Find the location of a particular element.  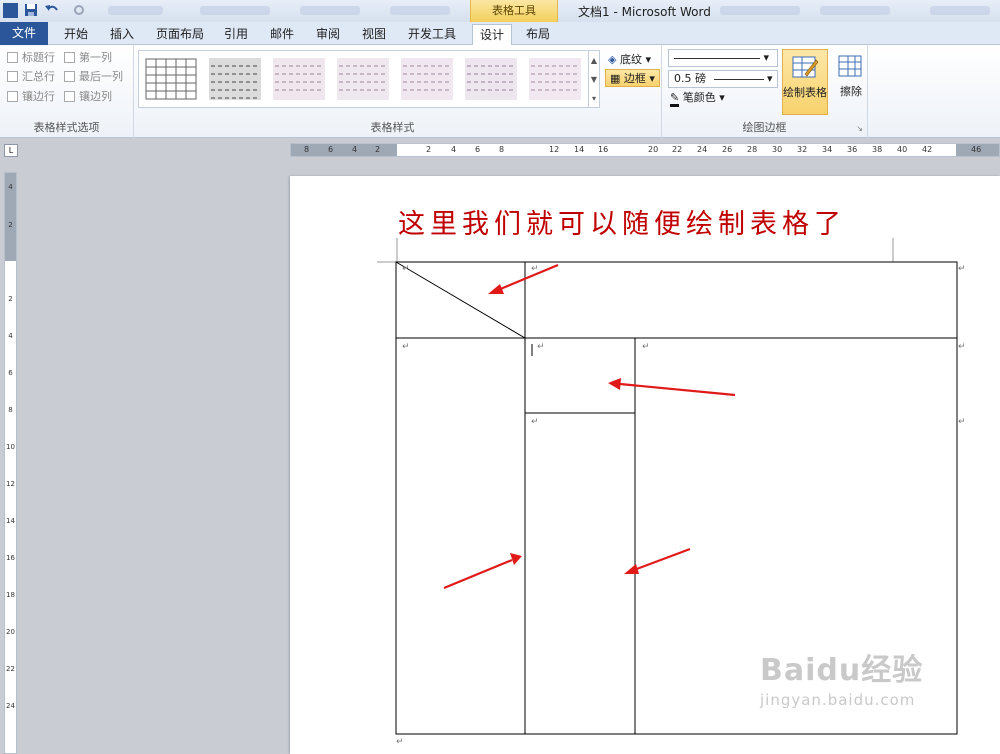

checkbox-header-row: 标题行 is located at coordinates (31, 58).